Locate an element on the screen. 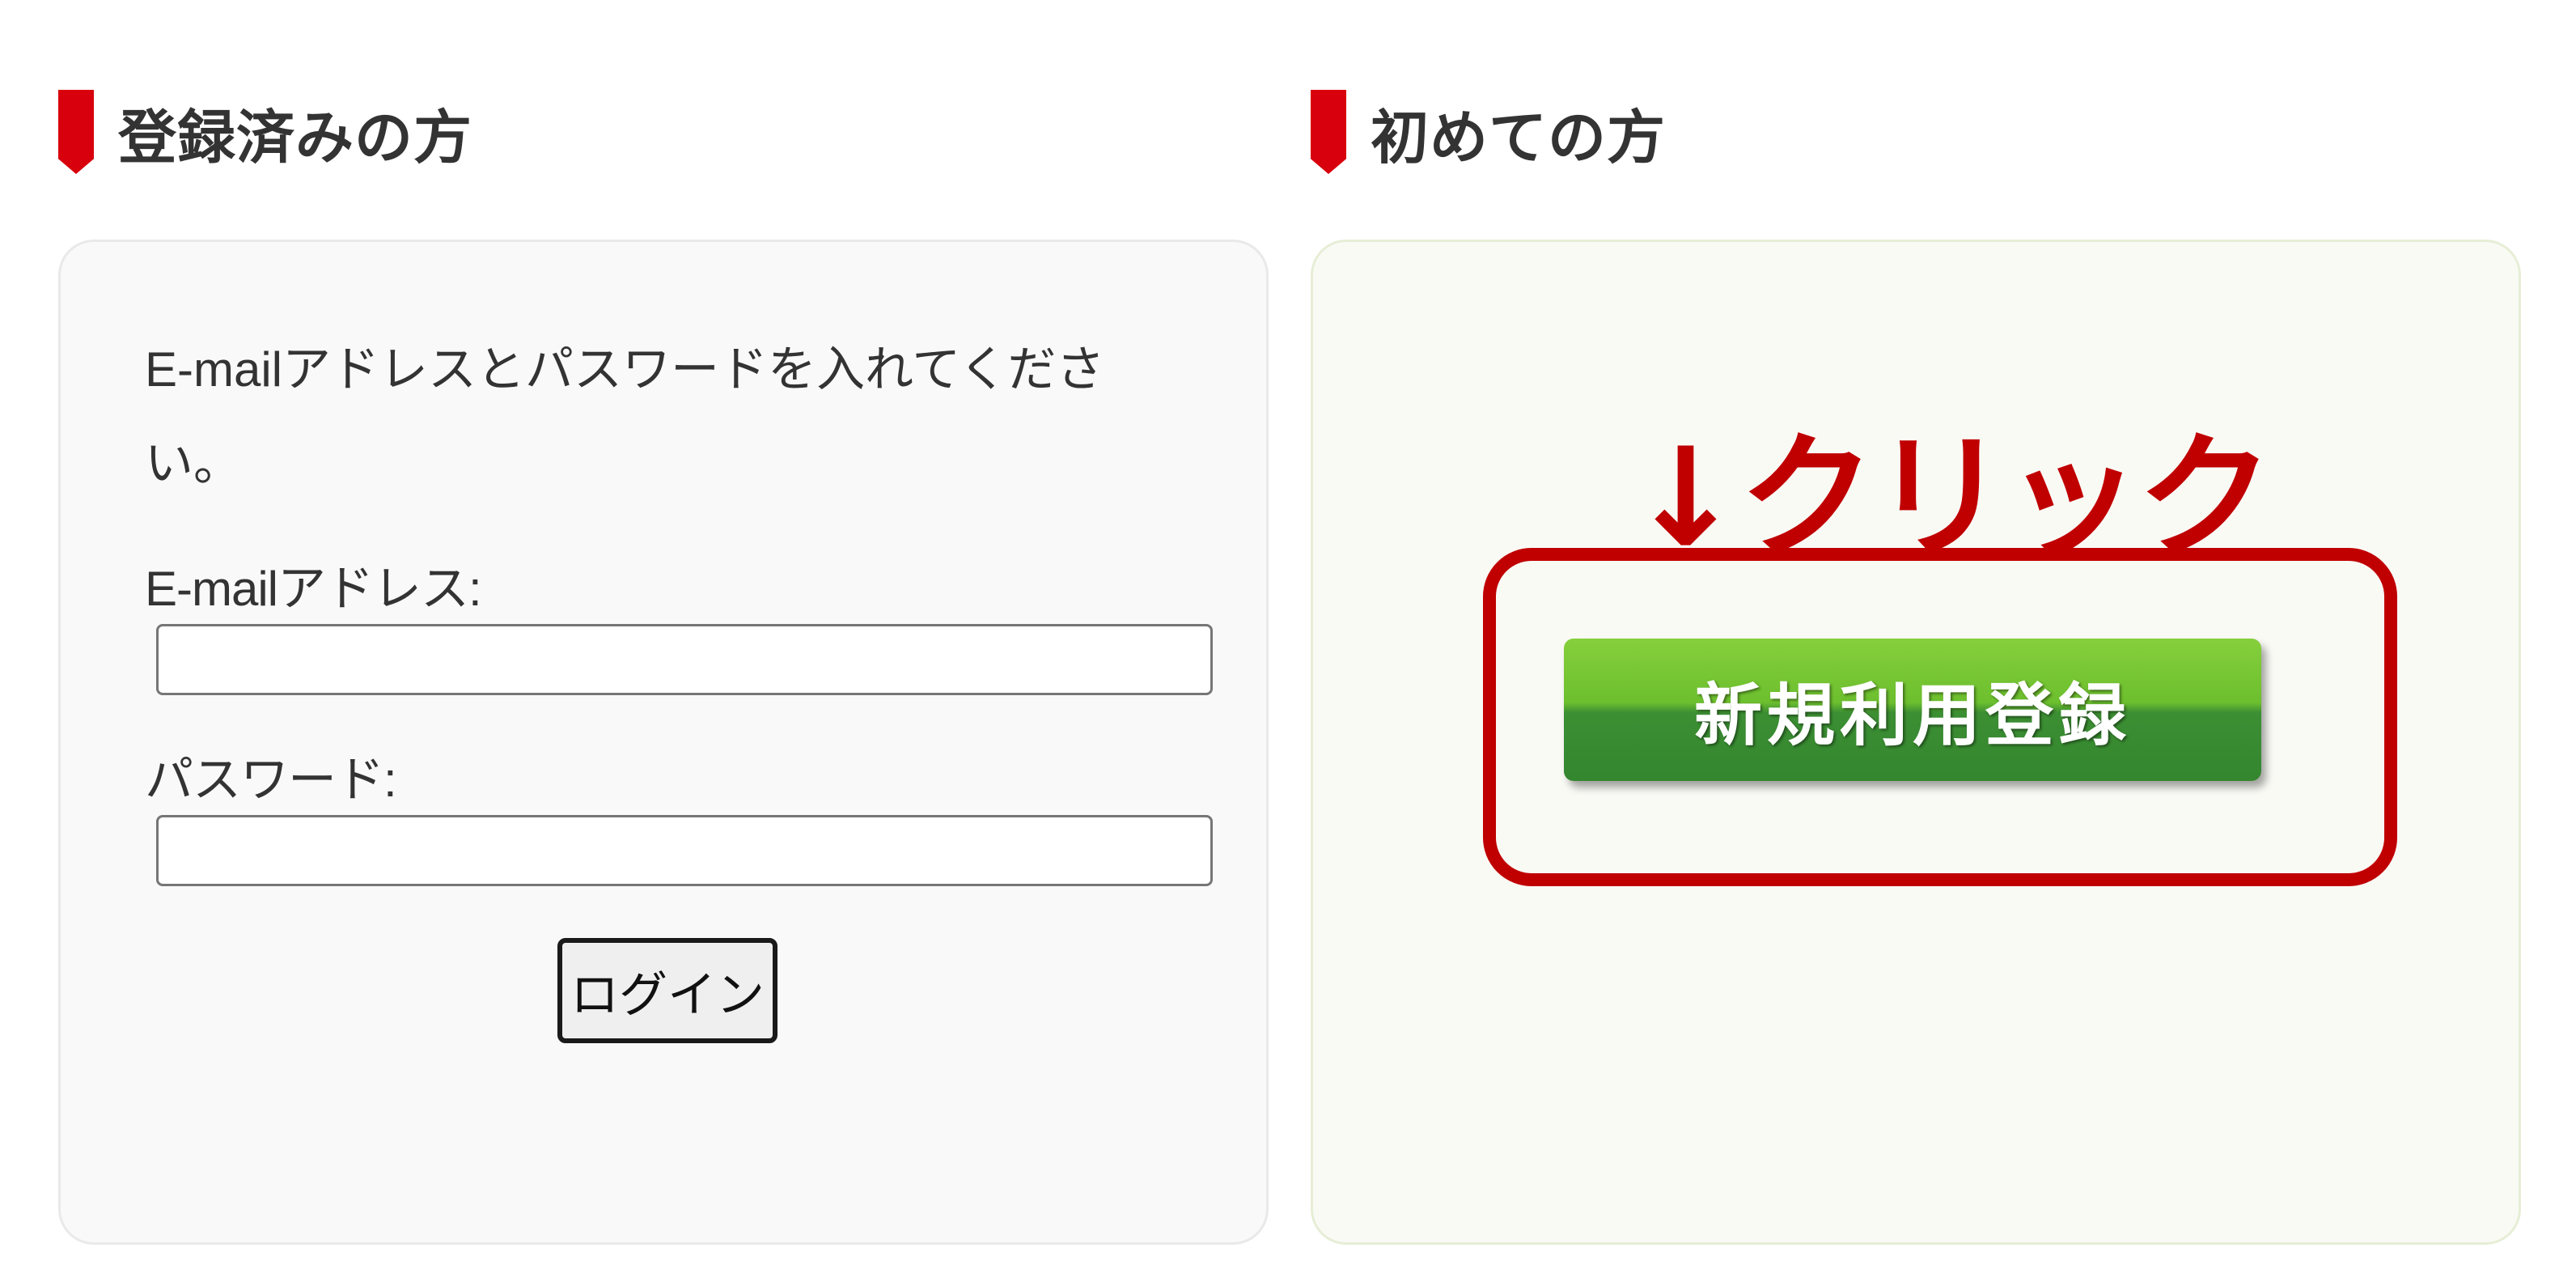 This screenshot has width=2576, height=1286. password-label: パスワード: is located at coordinates (271, 780).